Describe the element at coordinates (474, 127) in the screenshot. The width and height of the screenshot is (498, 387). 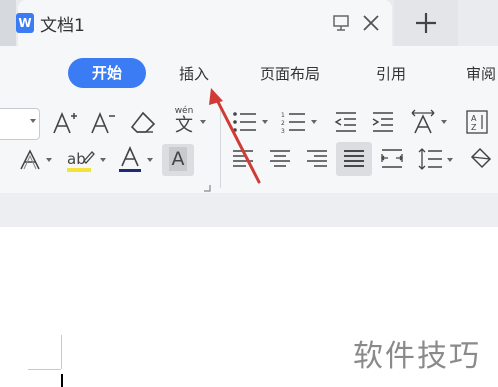
I see `svg-text: Z` at that location.